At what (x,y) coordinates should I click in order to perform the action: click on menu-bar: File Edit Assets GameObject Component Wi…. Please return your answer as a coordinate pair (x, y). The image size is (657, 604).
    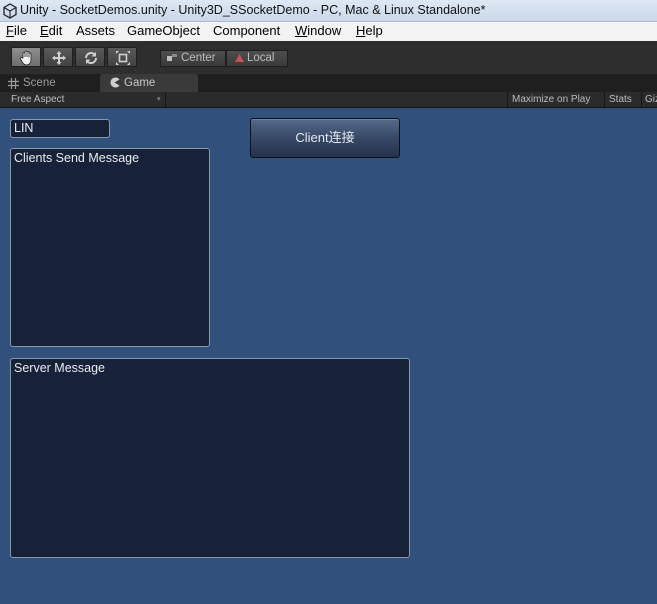
    Looking at the image, I should click on (328, 32).